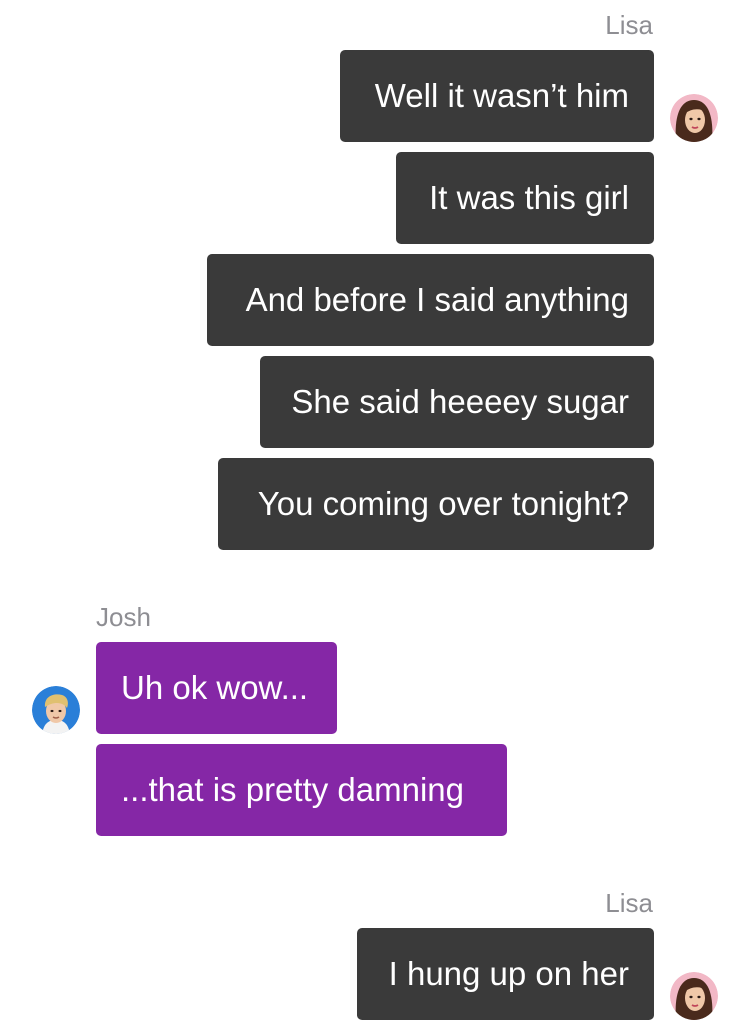 The height and width of the screenshot is (1024, 750). What do you see at coordinates (301, 790) in the screenshot?
I see `message-bubble: ...that is pretty damning` at bounding box center [301, 790].